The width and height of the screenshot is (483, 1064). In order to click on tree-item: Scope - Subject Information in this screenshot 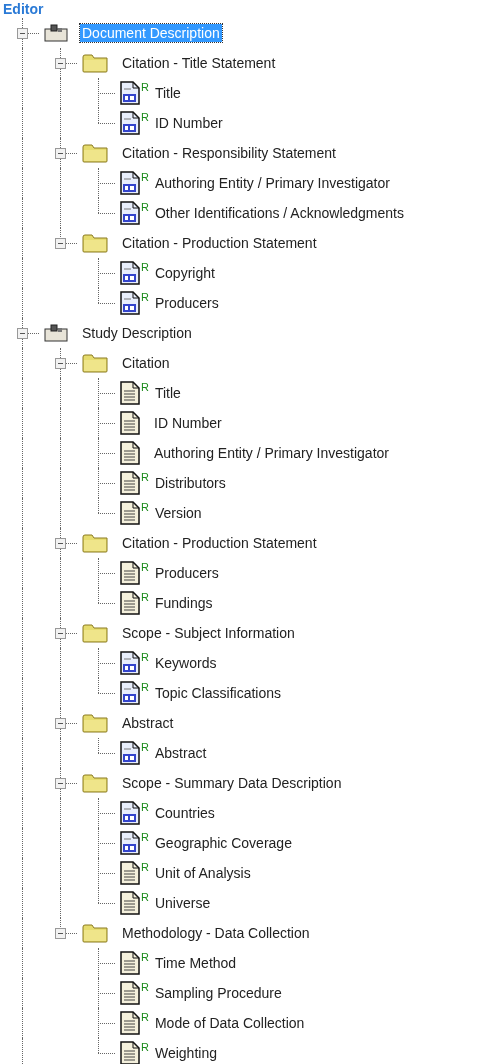, I will do `click(208, 633)`.